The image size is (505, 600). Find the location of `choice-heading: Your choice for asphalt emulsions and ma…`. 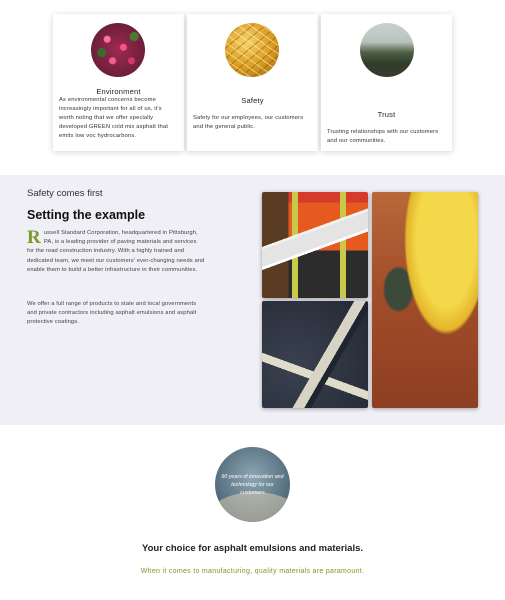

choice-heading: Your choice for asphalt emulsions and ma… is located at coordinates (252, 548).